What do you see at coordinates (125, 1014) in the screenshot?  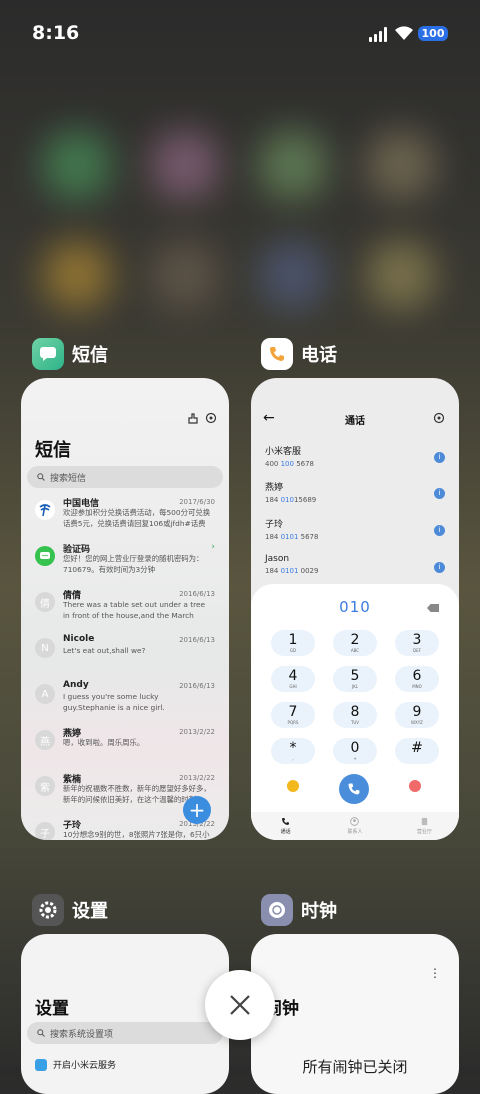 I see `settings-recent-card: 设置 搜索系统设置项 开启小米云服务` at bounding box center [125, 1014].